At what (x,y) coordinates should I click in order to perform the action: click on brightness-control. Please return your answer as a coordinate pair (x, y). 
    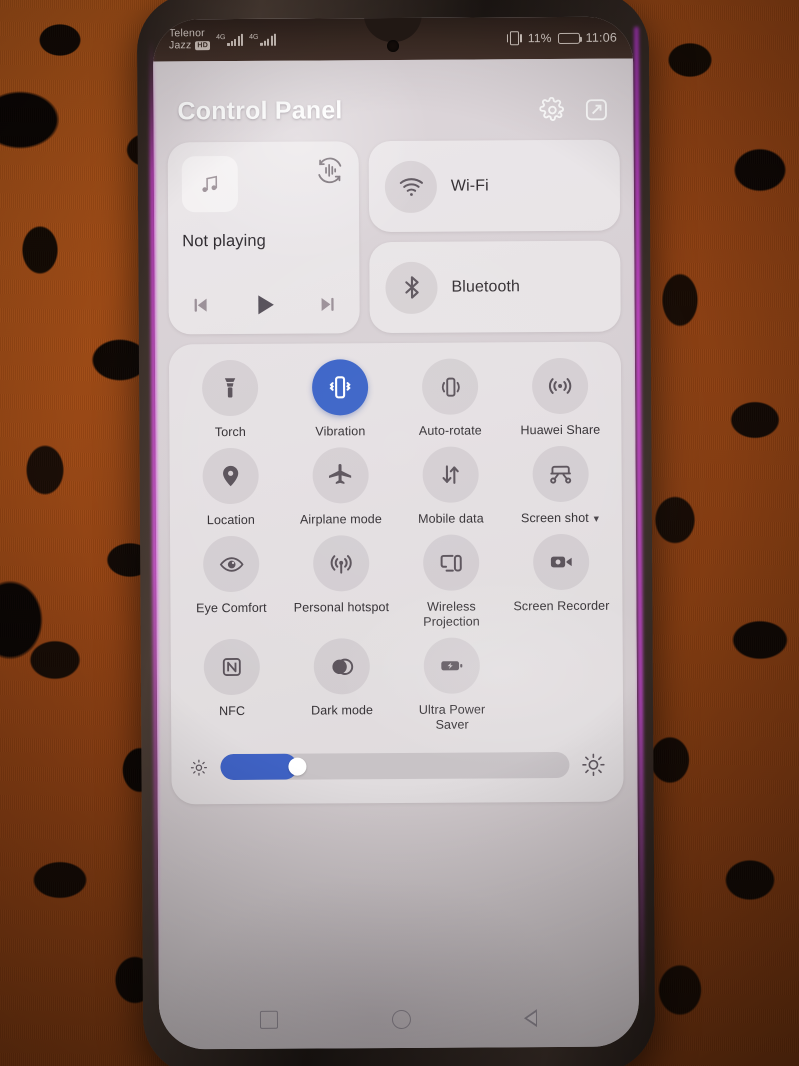
    Looking at the image, I should click on (397, 767).